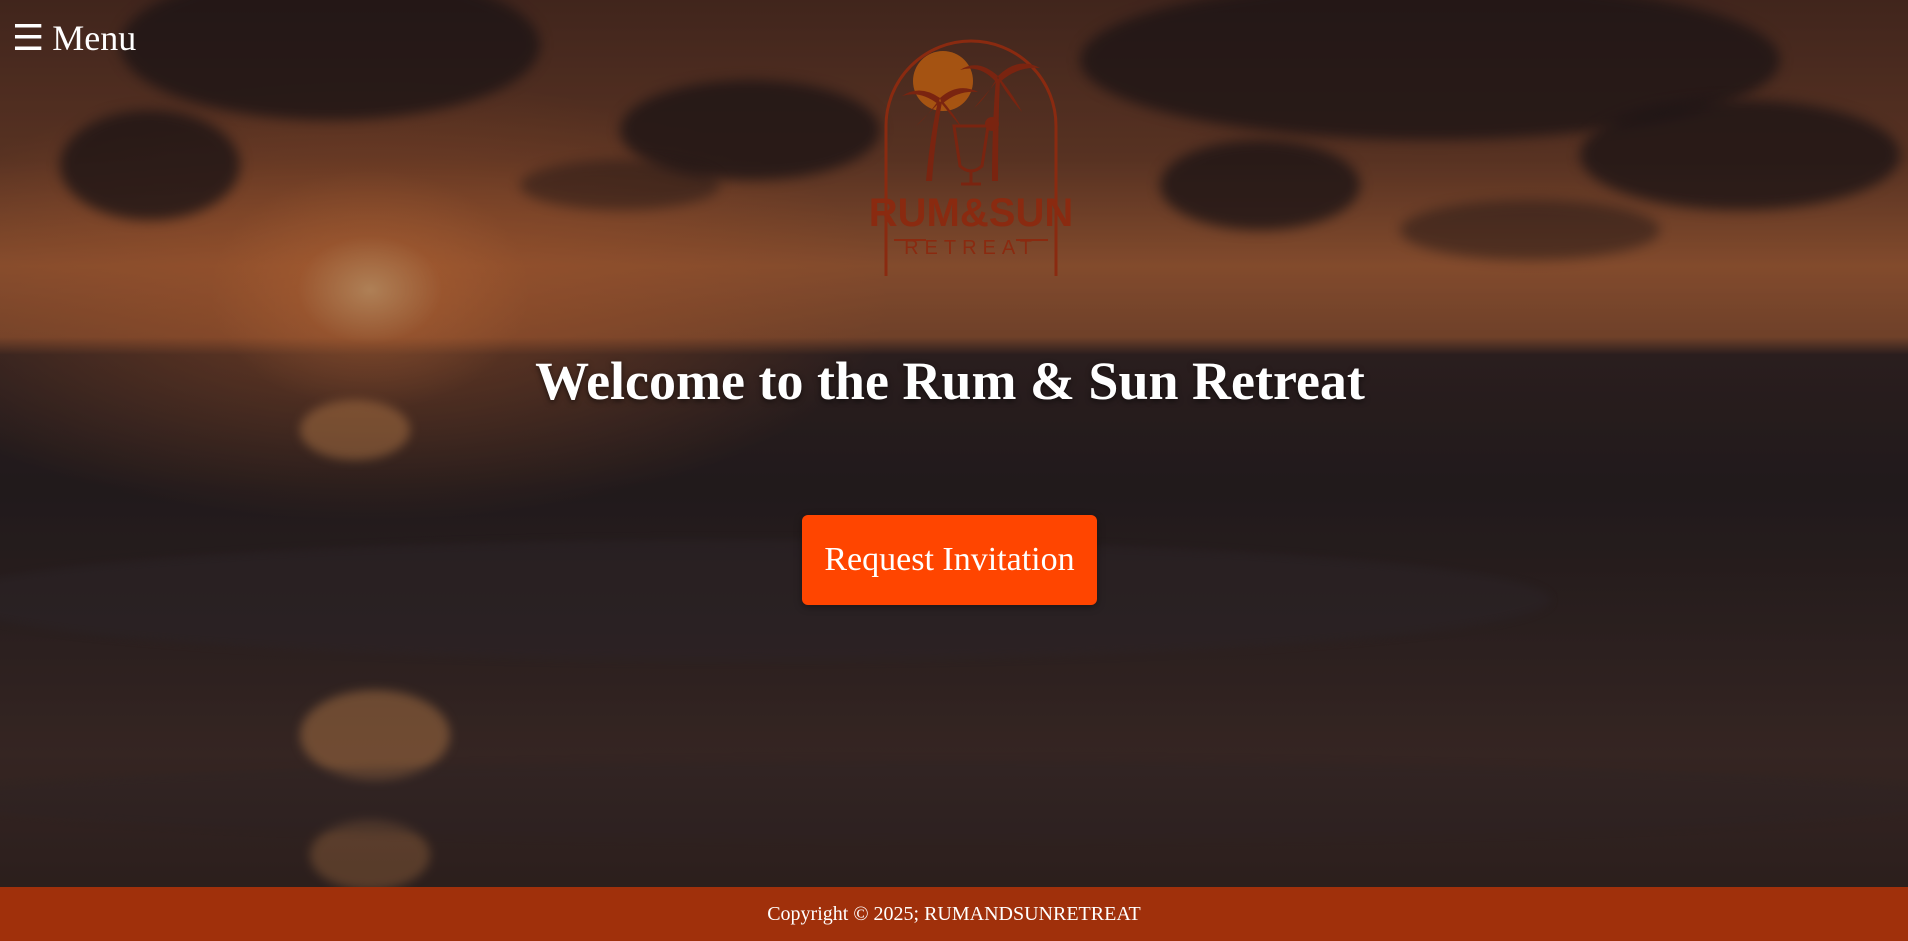  I want to click on logo-name: RUM&SUN, so click(971, 213).